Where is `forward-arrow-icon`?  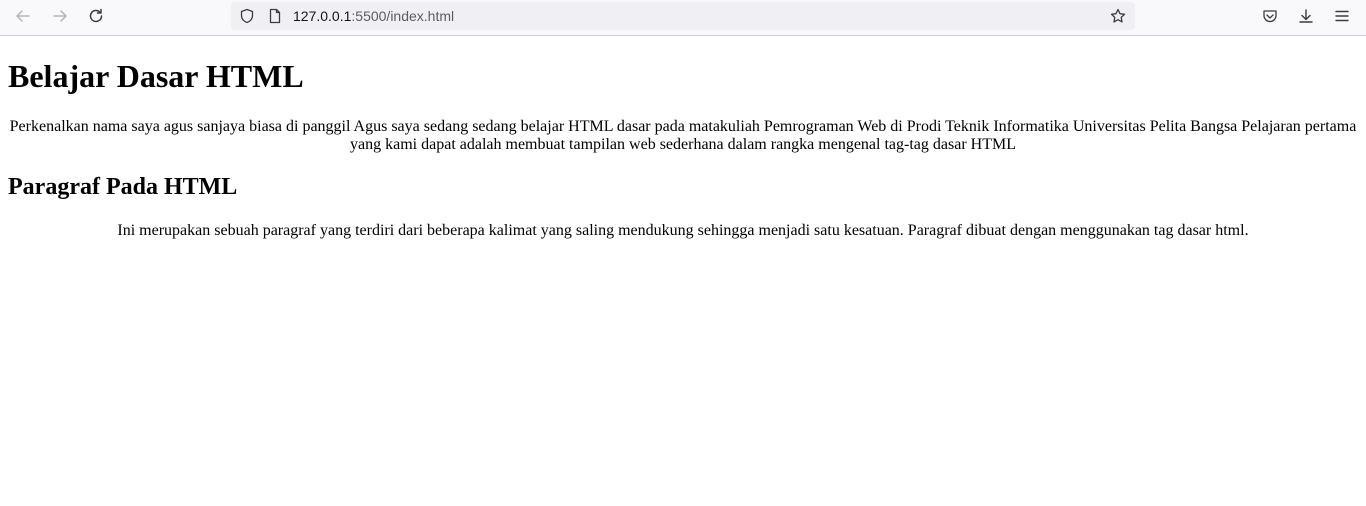
forward-arrow-icon is located at coordinates (60, 16).